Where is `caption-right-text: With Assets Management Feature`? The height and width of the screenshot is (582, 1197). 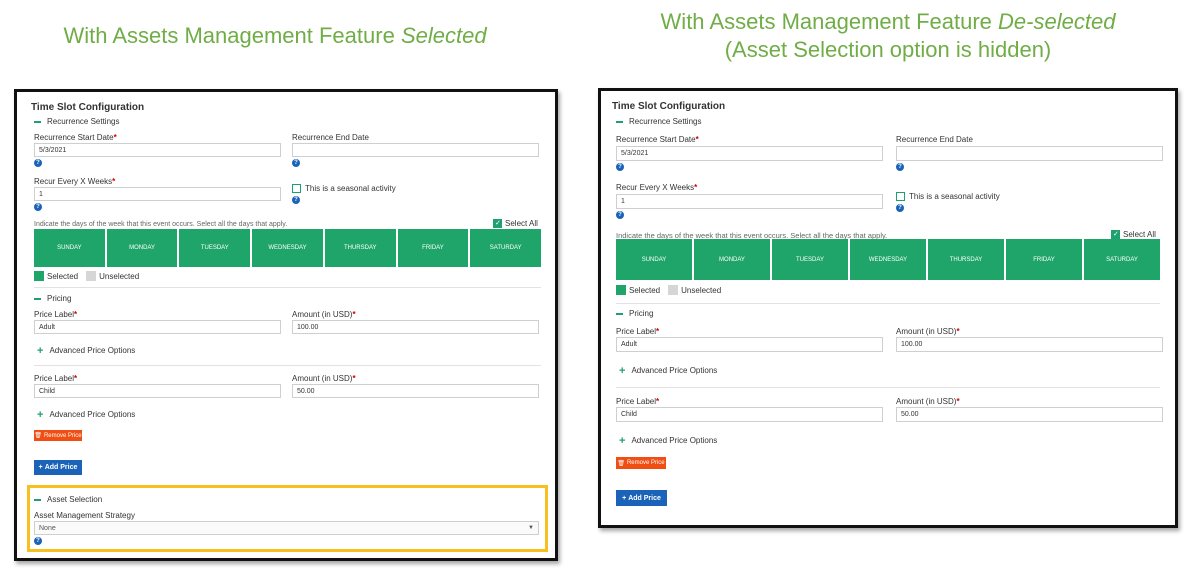
caption-right-text: With Assets Management Feature is located at coordinates (829, 21).